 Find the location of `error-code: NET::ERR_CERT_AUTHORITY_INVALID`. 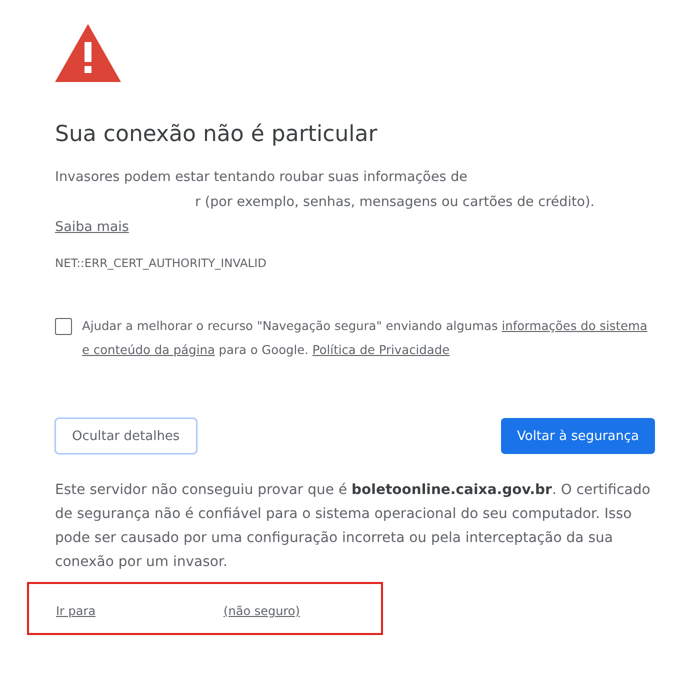

error-code: NET::ERR_CERT_AUTHORITY_INVALID is located at coordinates (161, 263).